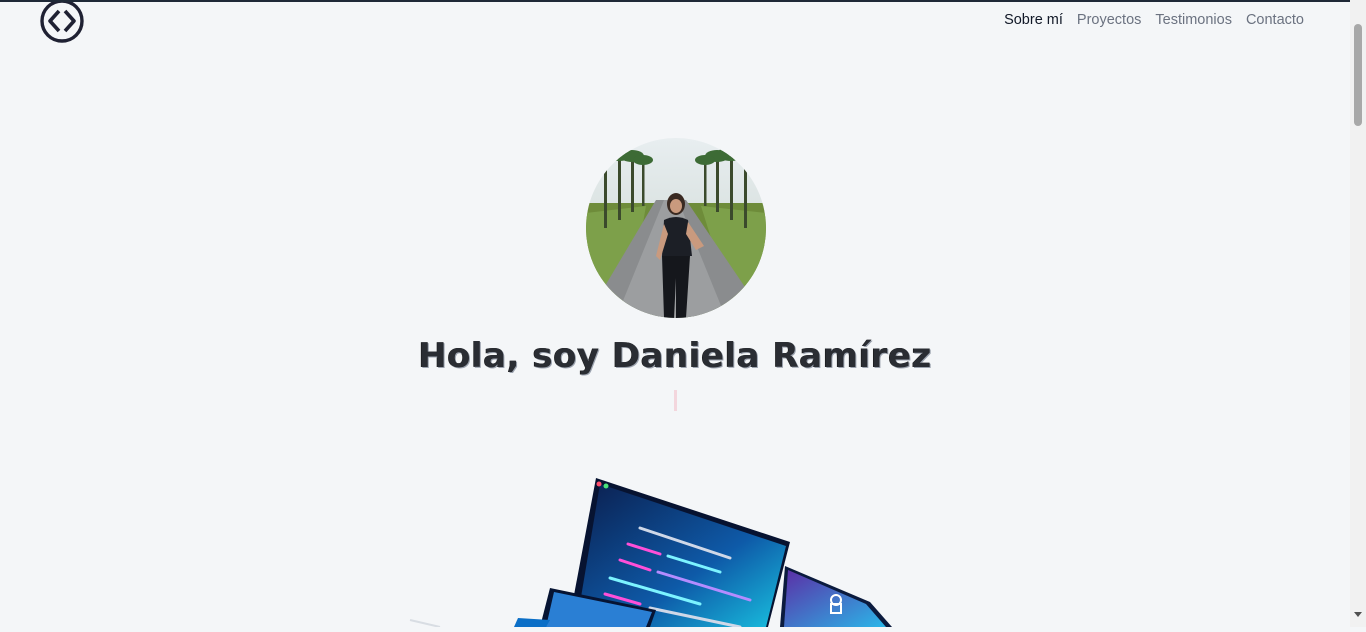 This screenshot has width=1366, height=632. I want to click on logo-icon, so click(62, 21).